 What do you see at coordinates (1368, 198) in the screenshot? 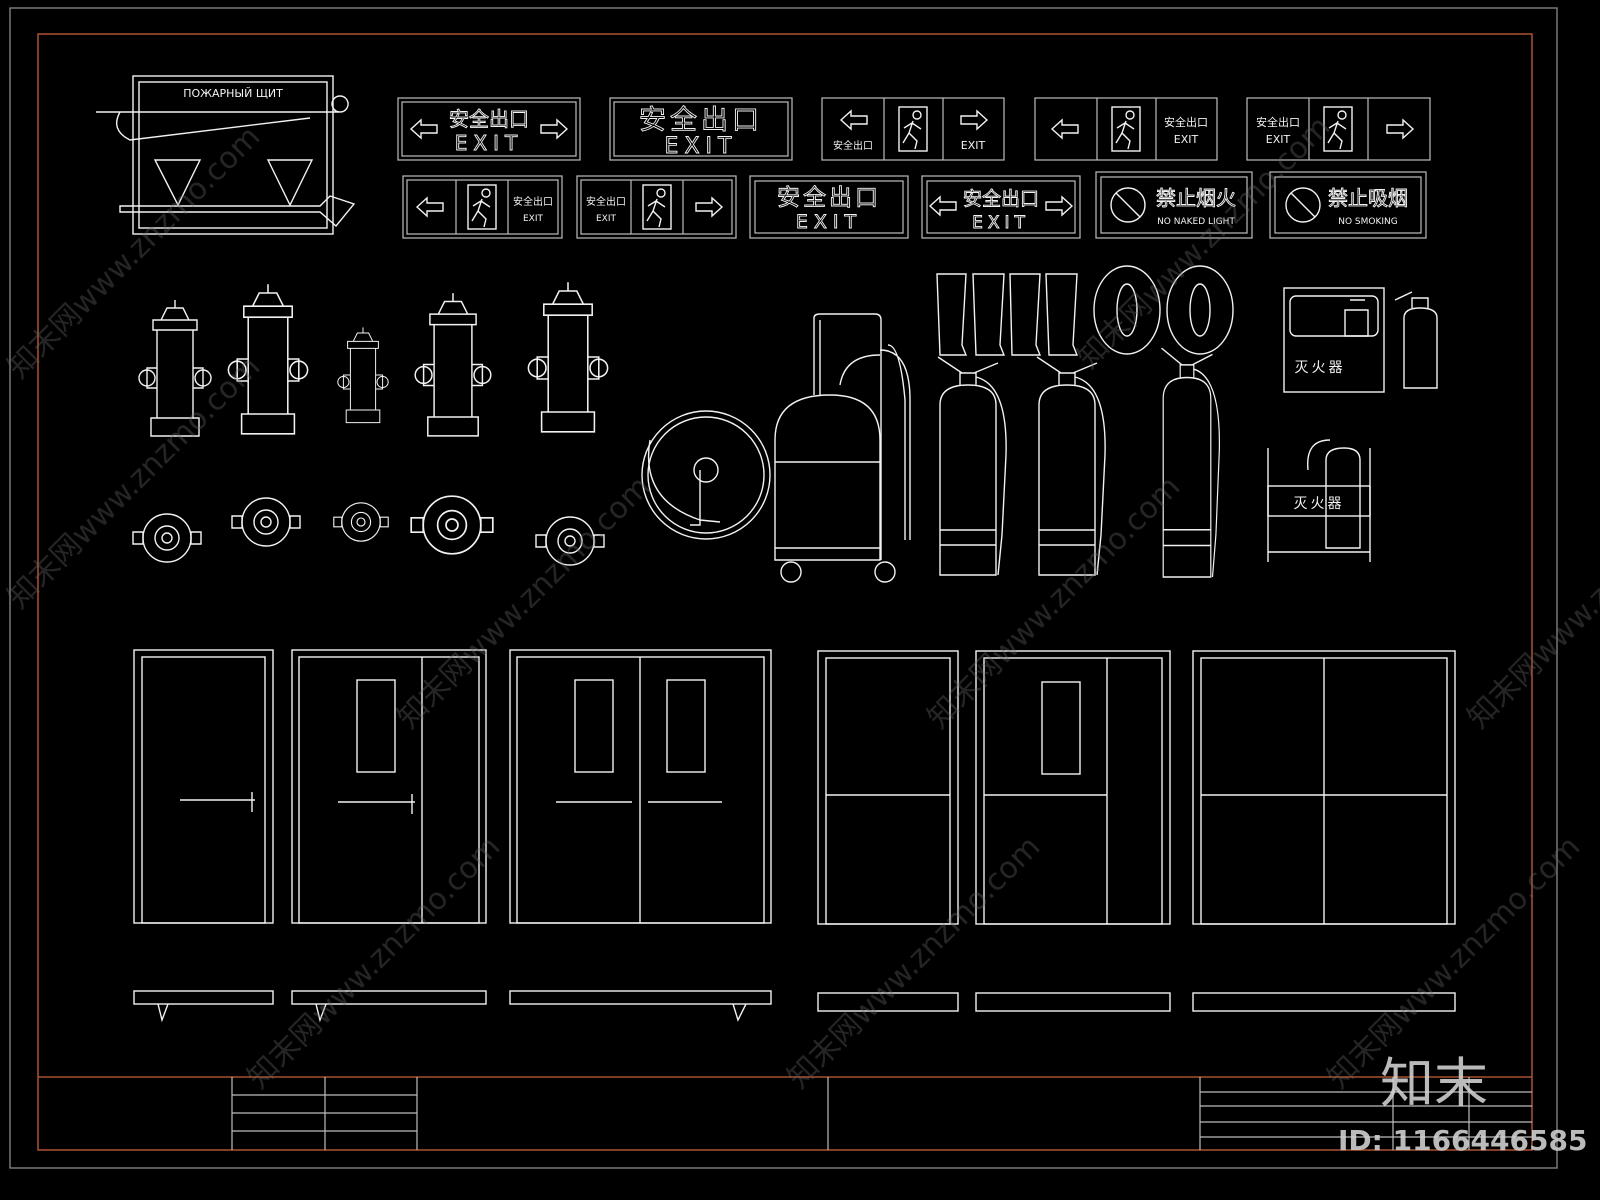
I see `svg-text: 禁止吸烟` at bounding box center [1368, 198].